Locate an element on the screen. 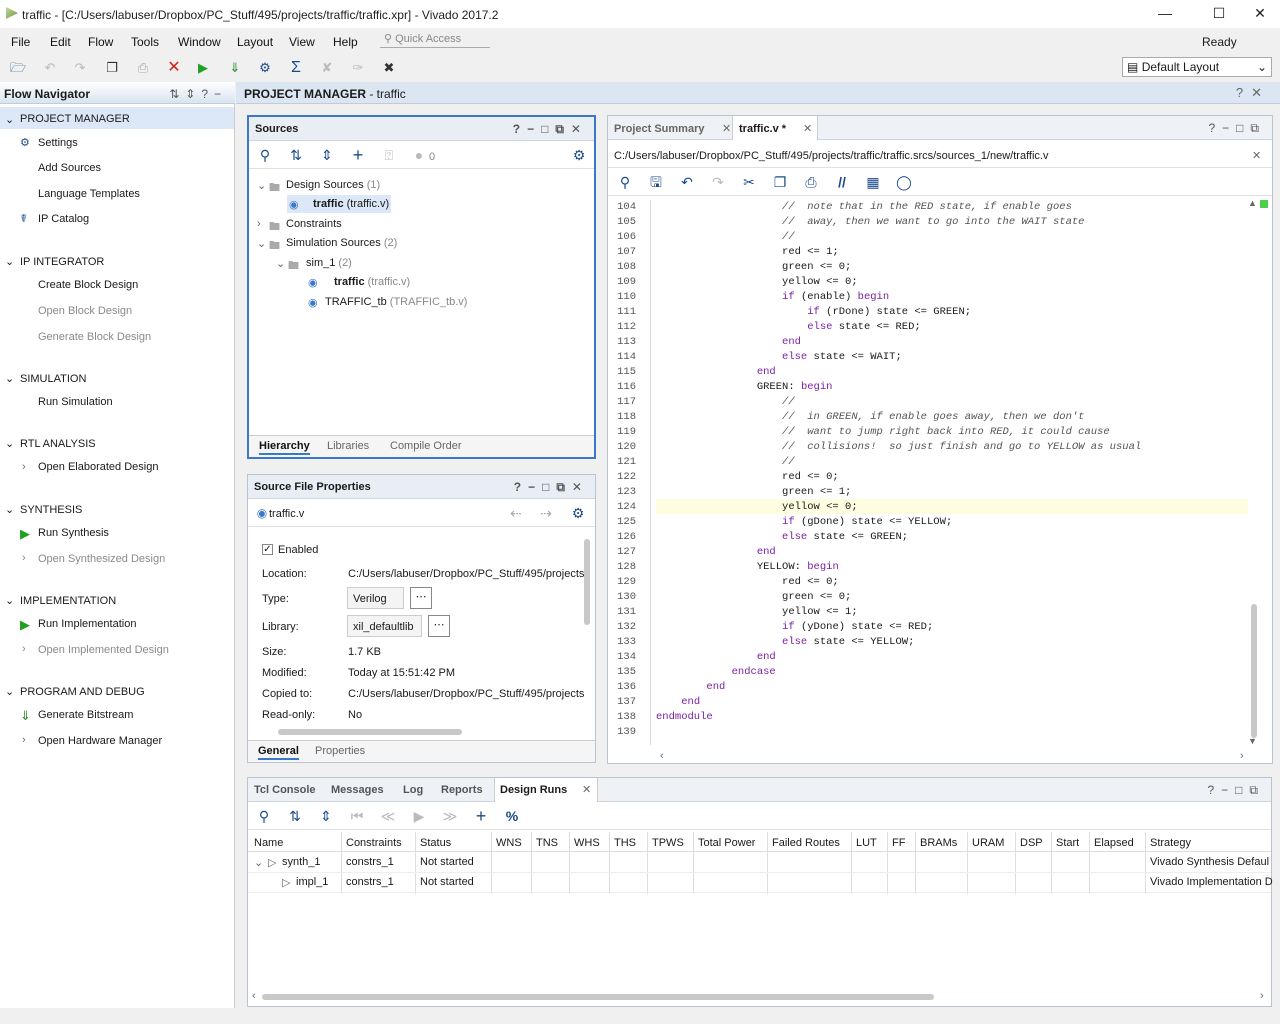  tab-design-runs: Design Runs is located at coordinates (533, 790).